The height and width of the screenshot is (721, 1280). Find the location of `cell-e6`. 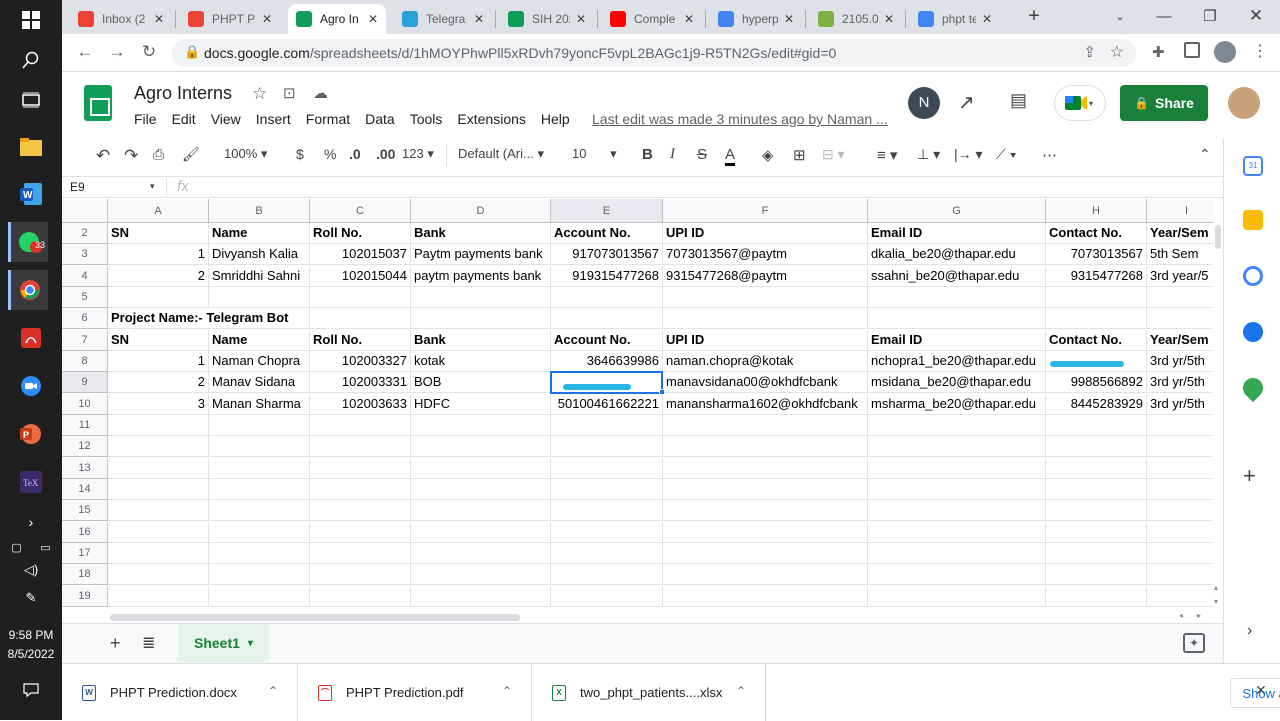

cell-e6 is located at coordinates (607, 318).